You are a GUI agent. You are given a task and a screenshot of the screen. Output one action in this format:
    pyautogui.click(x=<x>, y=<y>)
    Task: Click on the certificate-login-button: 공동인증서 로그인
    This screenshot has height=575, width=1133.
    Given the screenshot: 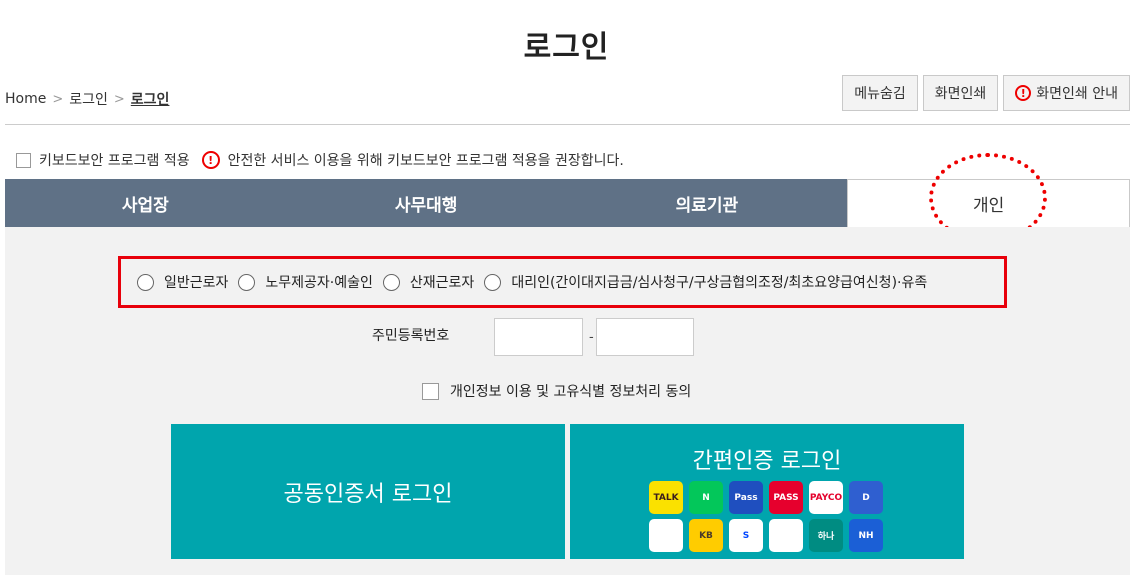 What is the action you would take?
    pyautogui.click(x=368, y=491)
    